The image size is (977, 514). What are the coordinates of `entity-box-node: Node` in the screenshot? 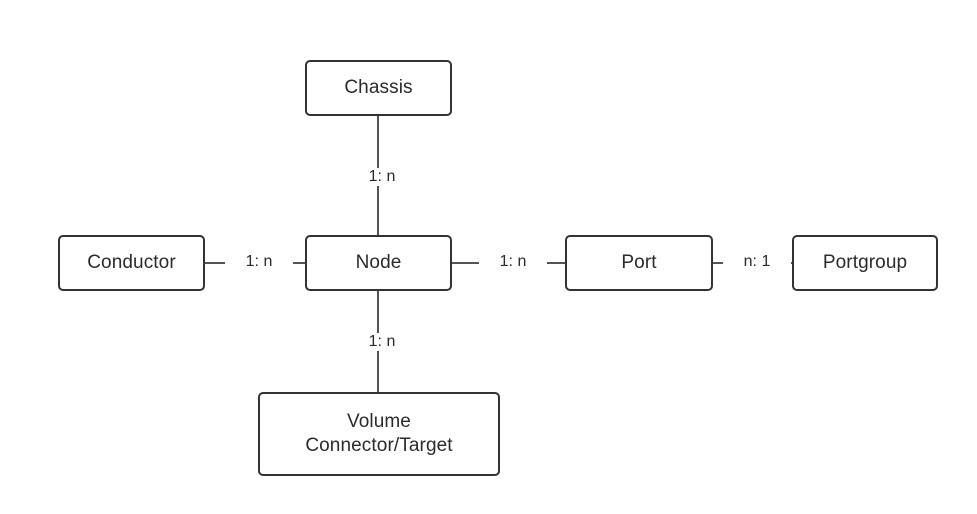 It's located at (378, 263).